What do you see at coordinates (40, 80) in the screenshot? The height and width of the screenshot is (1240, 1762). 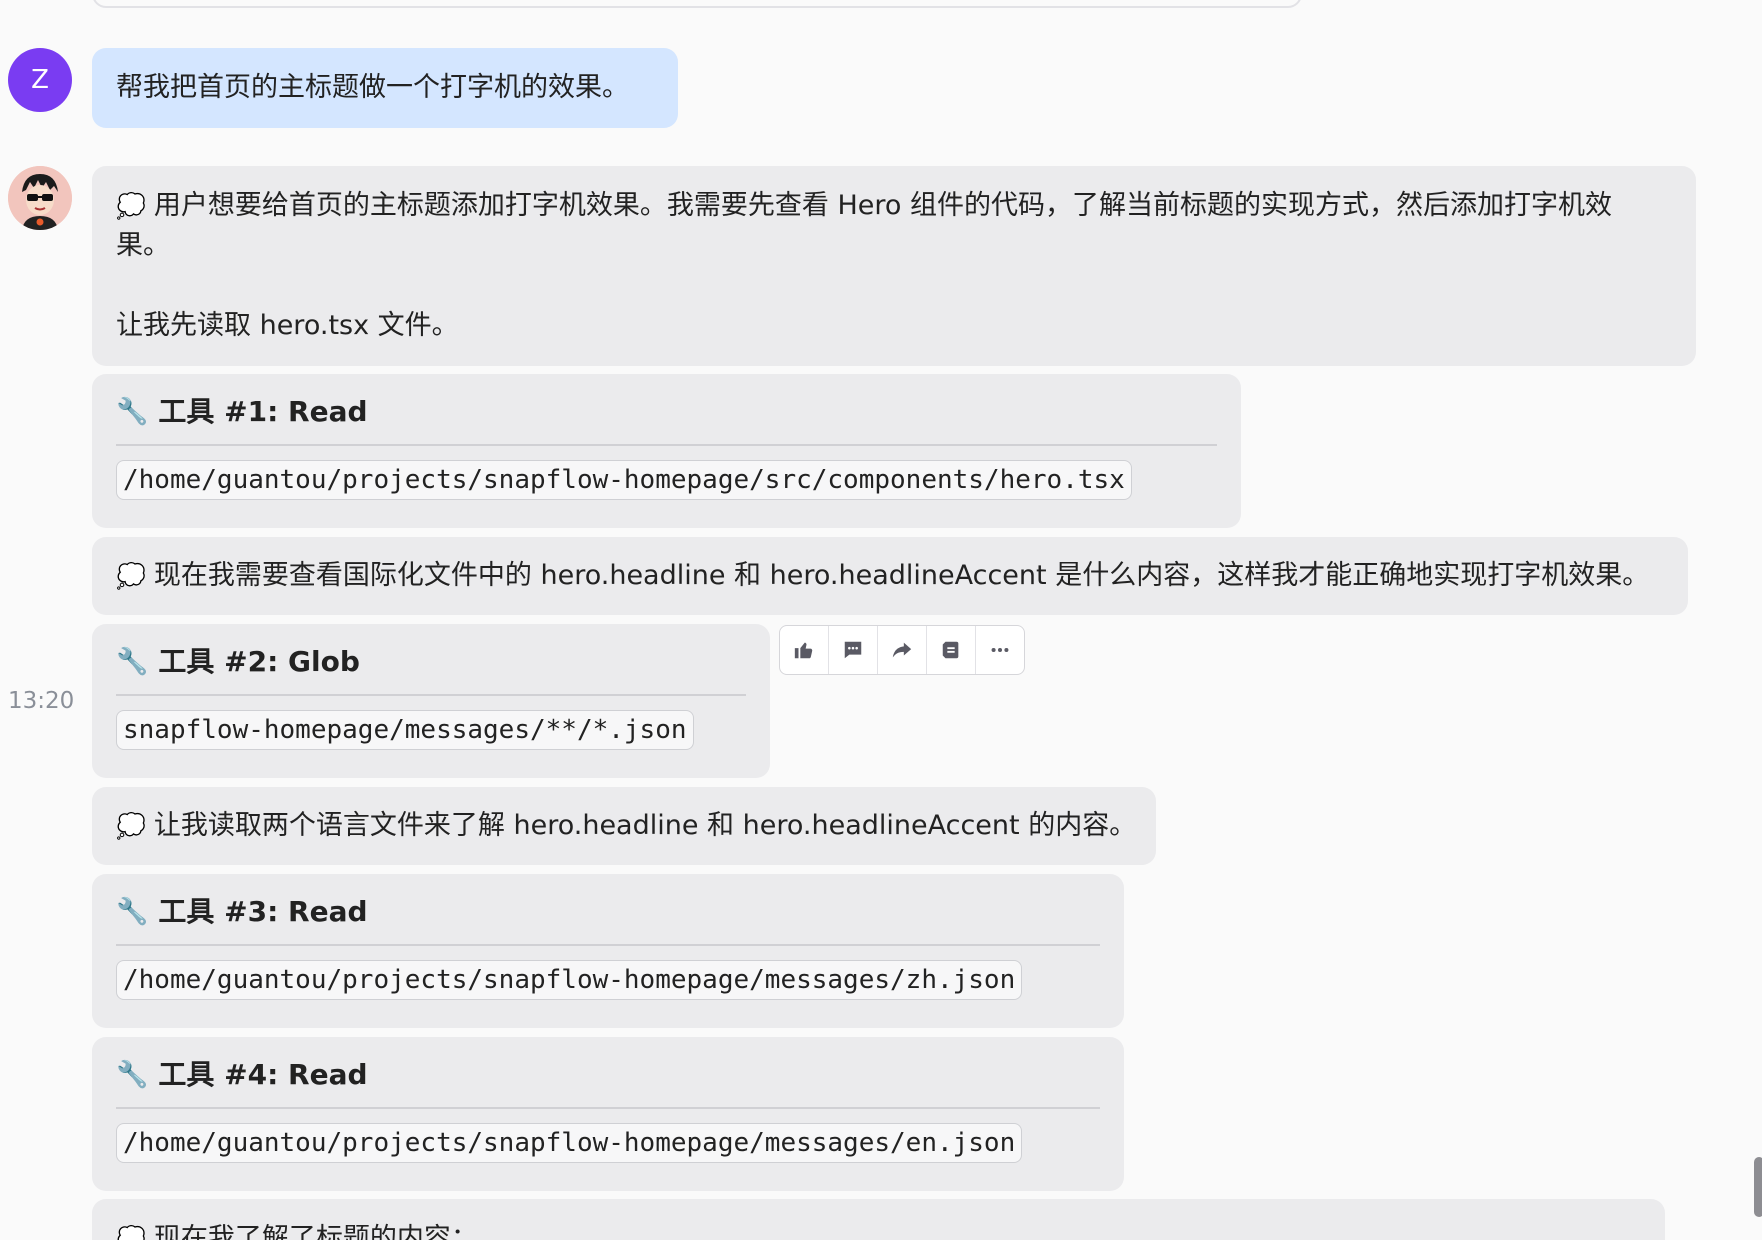 I see `user-avatar: Z` at bounding box center [40, 80].